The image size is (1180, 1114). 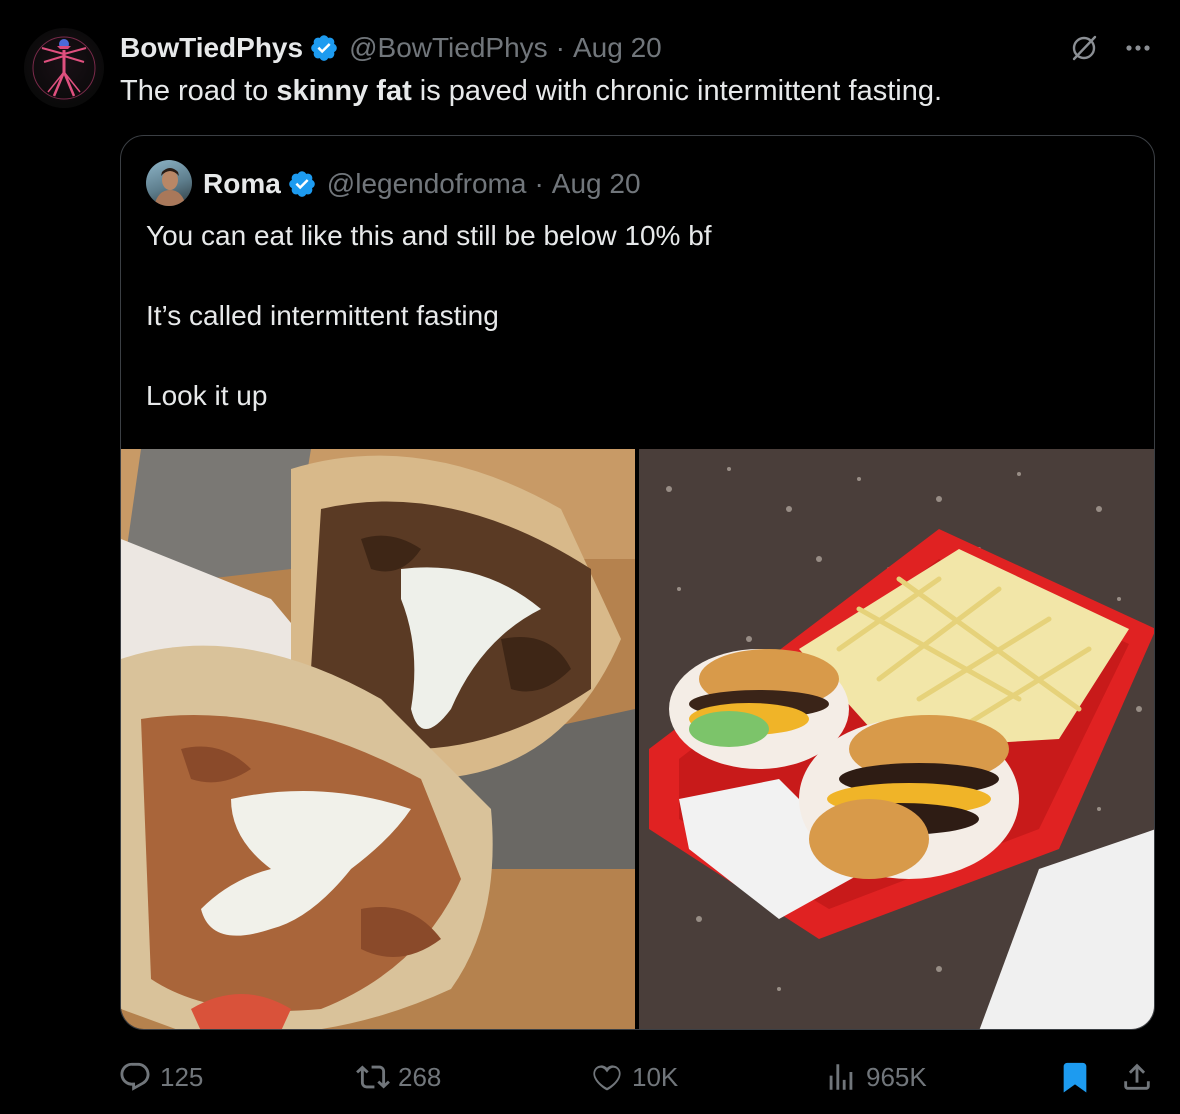 I want to click on bookmark-button, so click(x=1075, y=1077).